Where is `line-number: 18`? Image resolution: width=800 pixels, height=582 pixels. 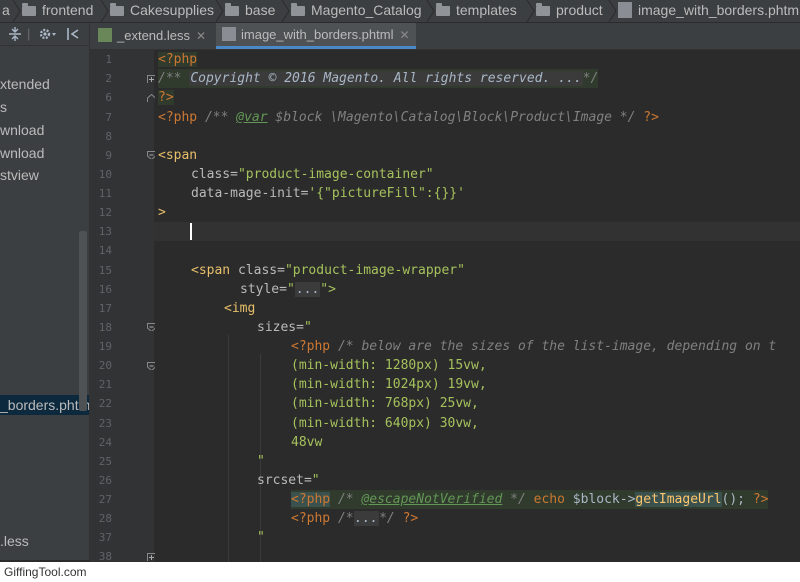
line-number: 18 is located at coordinates (105, 327).